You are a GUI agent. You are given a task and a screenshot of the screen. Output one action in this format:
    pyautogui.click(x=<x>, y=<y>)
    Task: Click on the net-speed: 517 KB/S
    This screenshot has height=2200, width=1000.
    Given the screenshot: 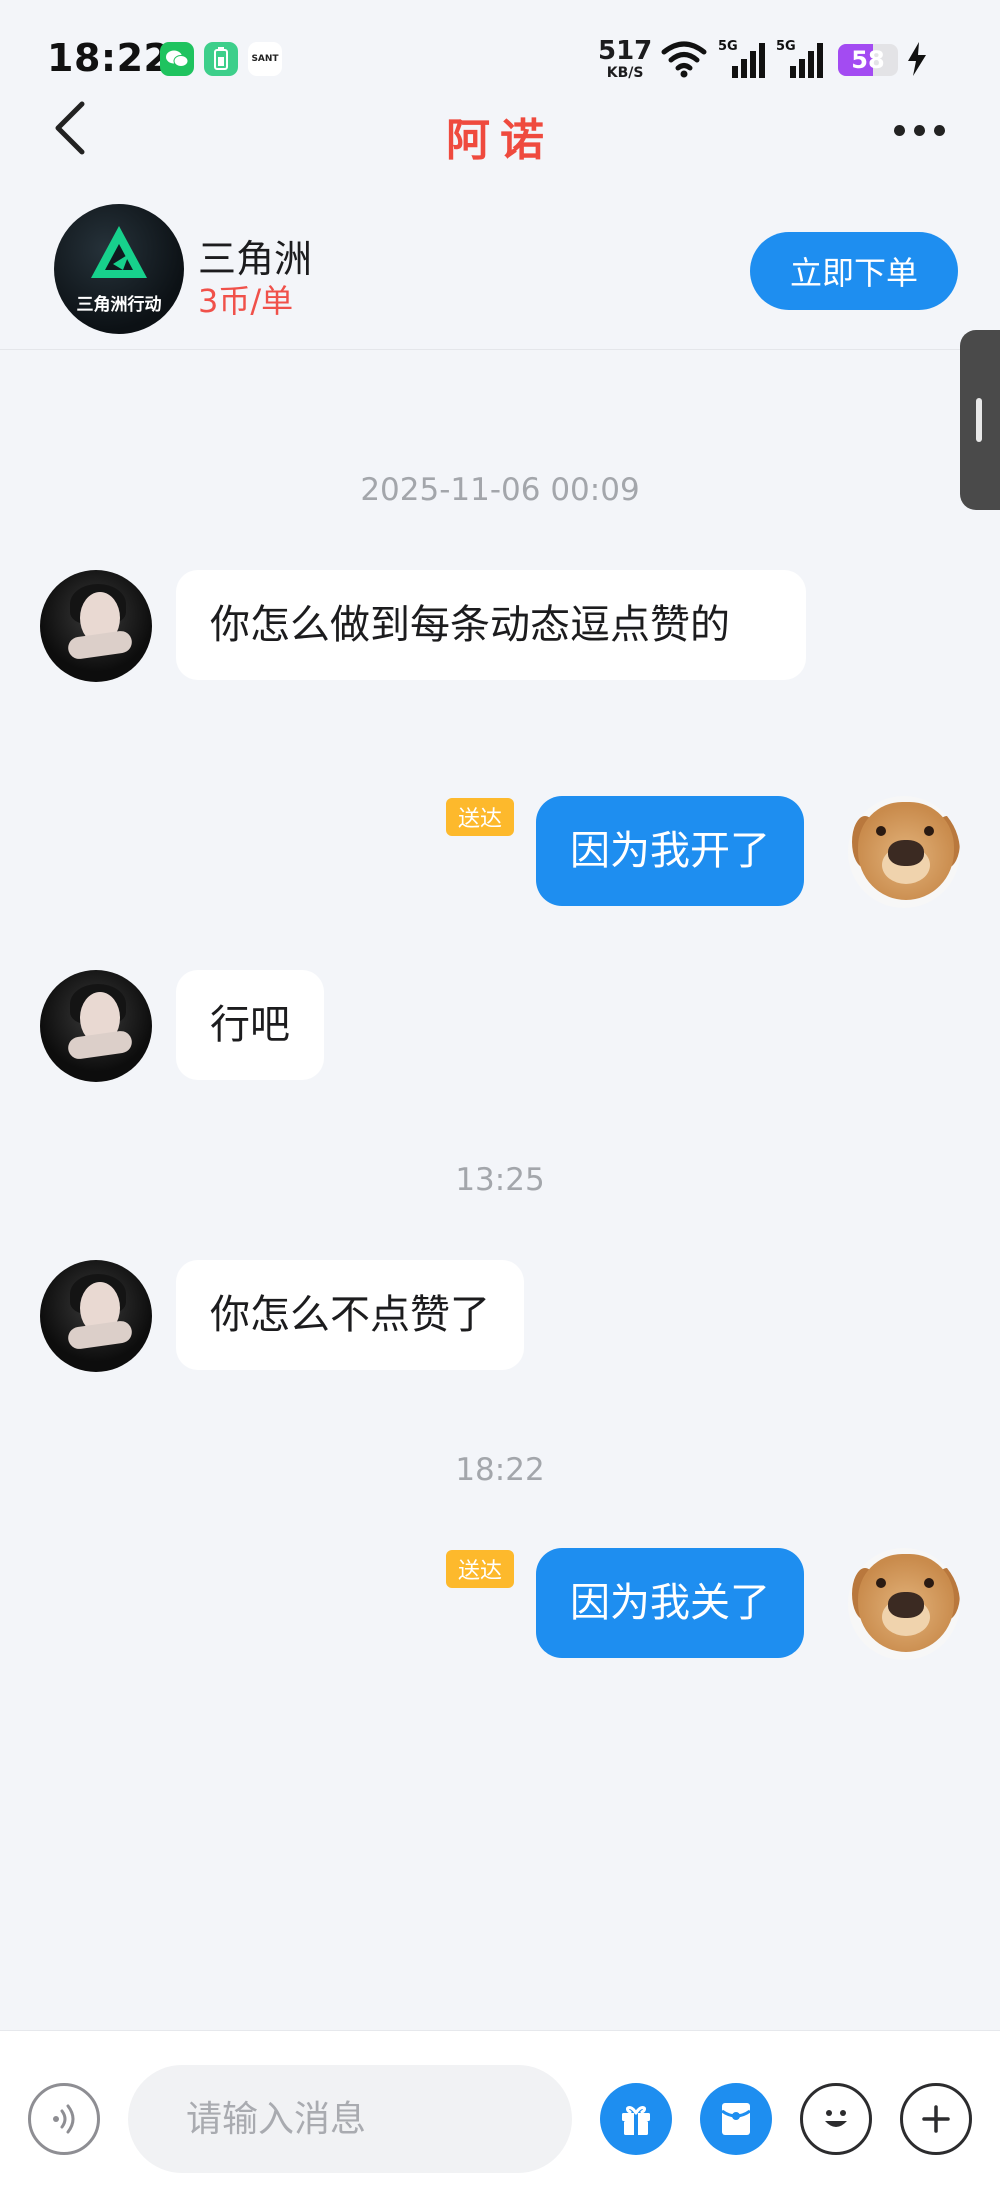 What is the action you would take?
    pyautogui.click(x=625, y=59)
    